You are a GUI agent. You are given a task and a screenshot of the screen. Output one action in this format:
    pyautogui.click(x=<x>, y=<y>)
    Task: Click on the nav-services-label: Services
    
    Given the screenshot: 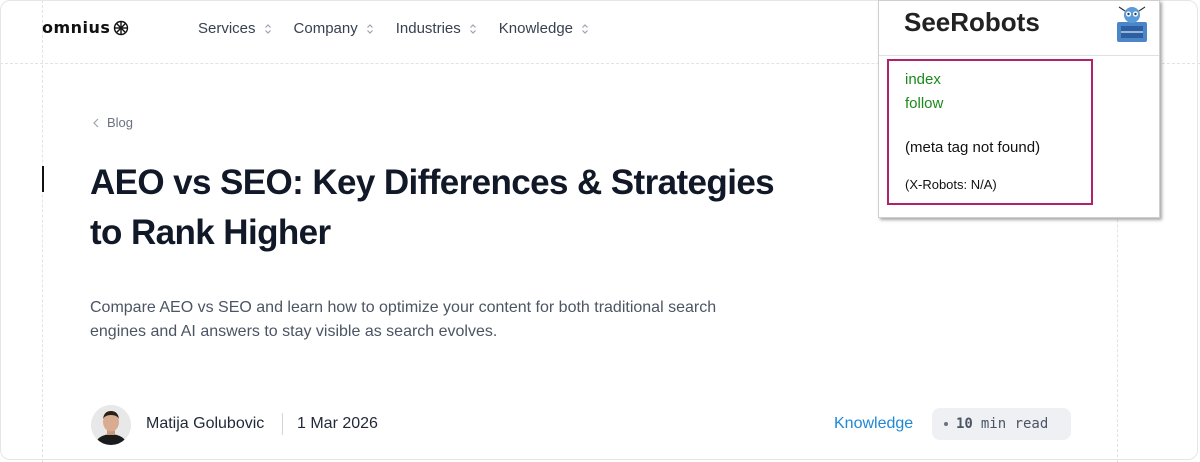 What is the action you would take?
    pyautogui.click(x=227, y=28)
    